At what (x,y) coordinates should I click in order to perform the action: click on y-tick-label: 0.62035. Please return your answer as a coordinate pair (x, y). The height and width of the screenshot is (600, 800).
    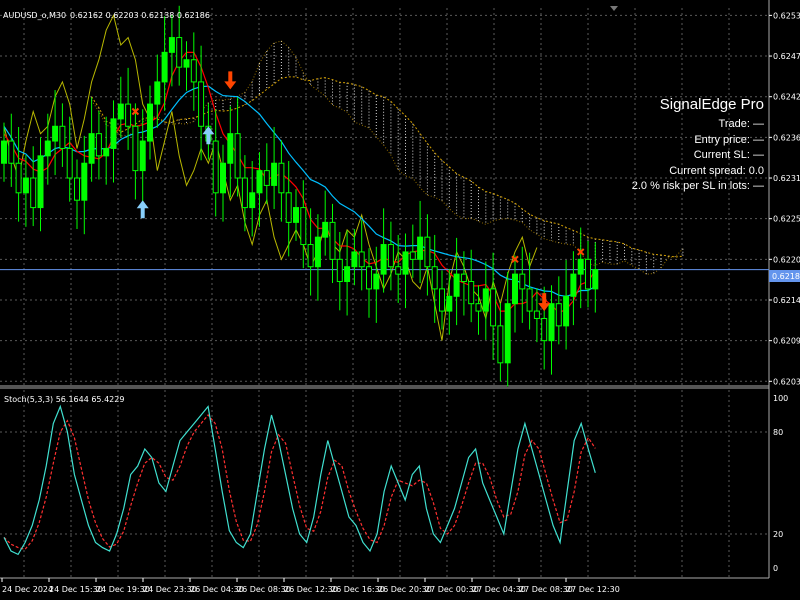
    Looking at the image, I should click on (786, 381).